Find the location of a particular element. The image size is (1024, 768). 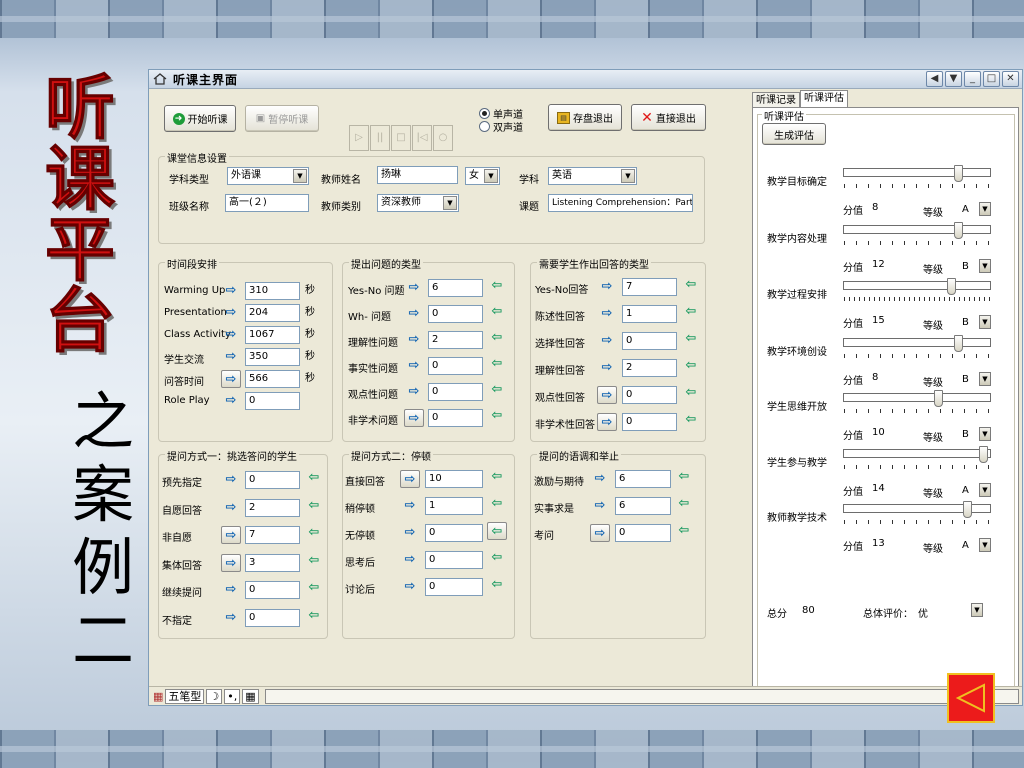

stop-button: □ is located at coordinates (401, 138).